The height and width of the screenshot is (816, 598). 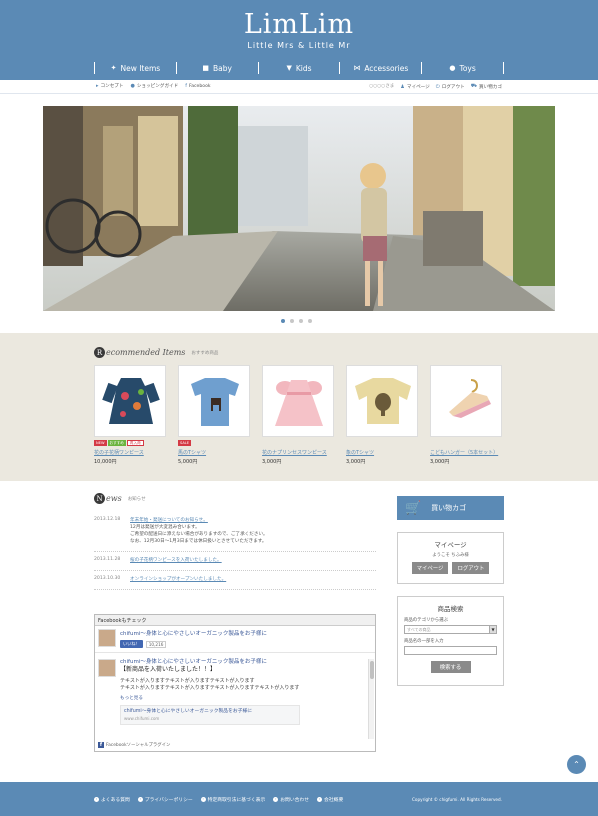 I want to click on product-name: 花の子花柄ワンピース, so click(x=130, y=452).